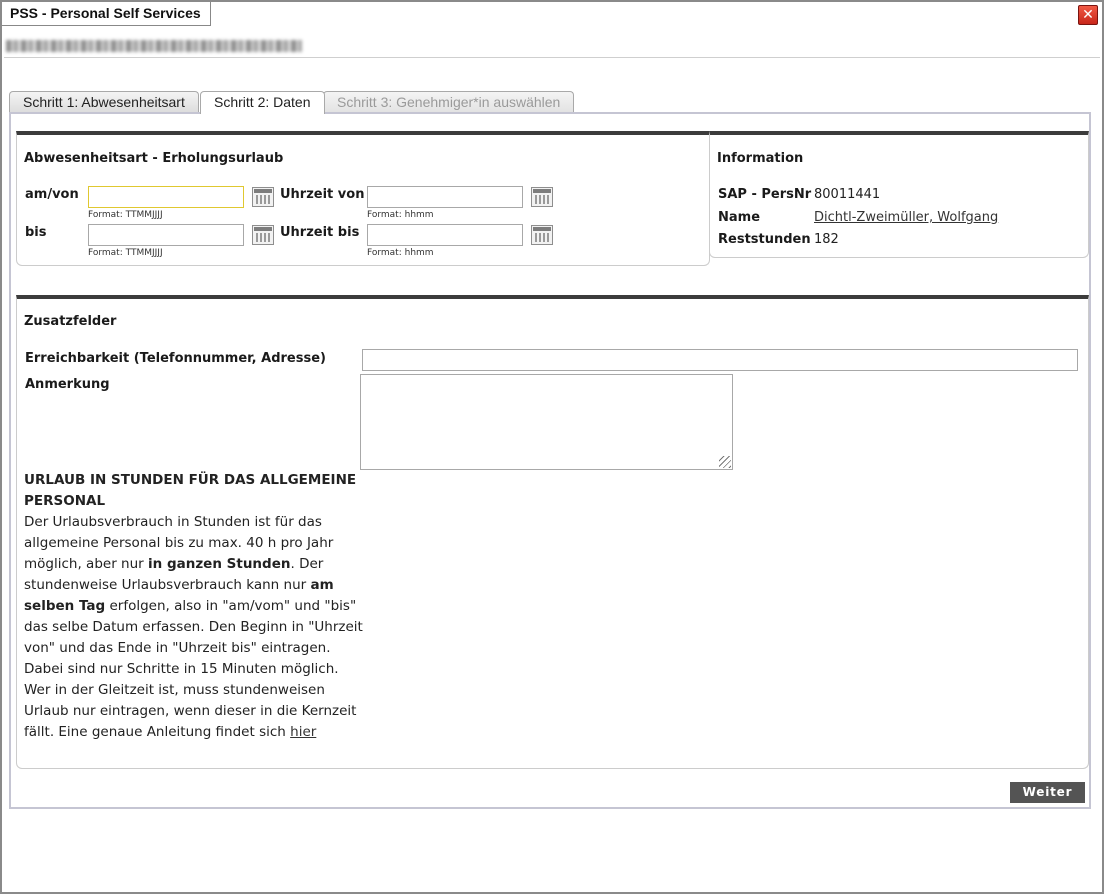 The height and width of the screenshot is (894, 1104). What do you see at coordinates (739, 217) in the screenshot?
I see `name-label: Name` at bounding box center [739, 217].